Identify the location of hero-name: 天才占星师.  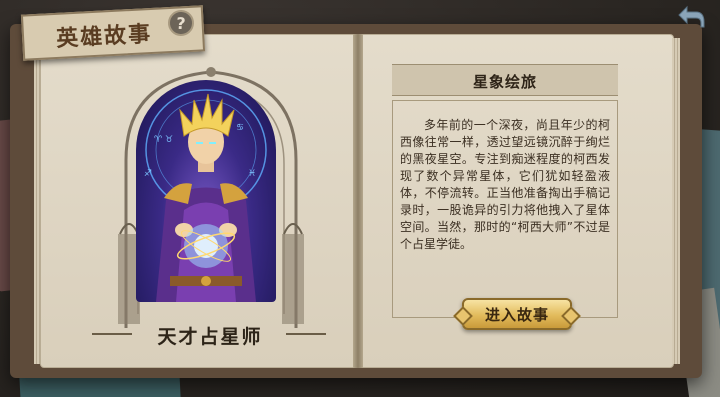
(210, 337).